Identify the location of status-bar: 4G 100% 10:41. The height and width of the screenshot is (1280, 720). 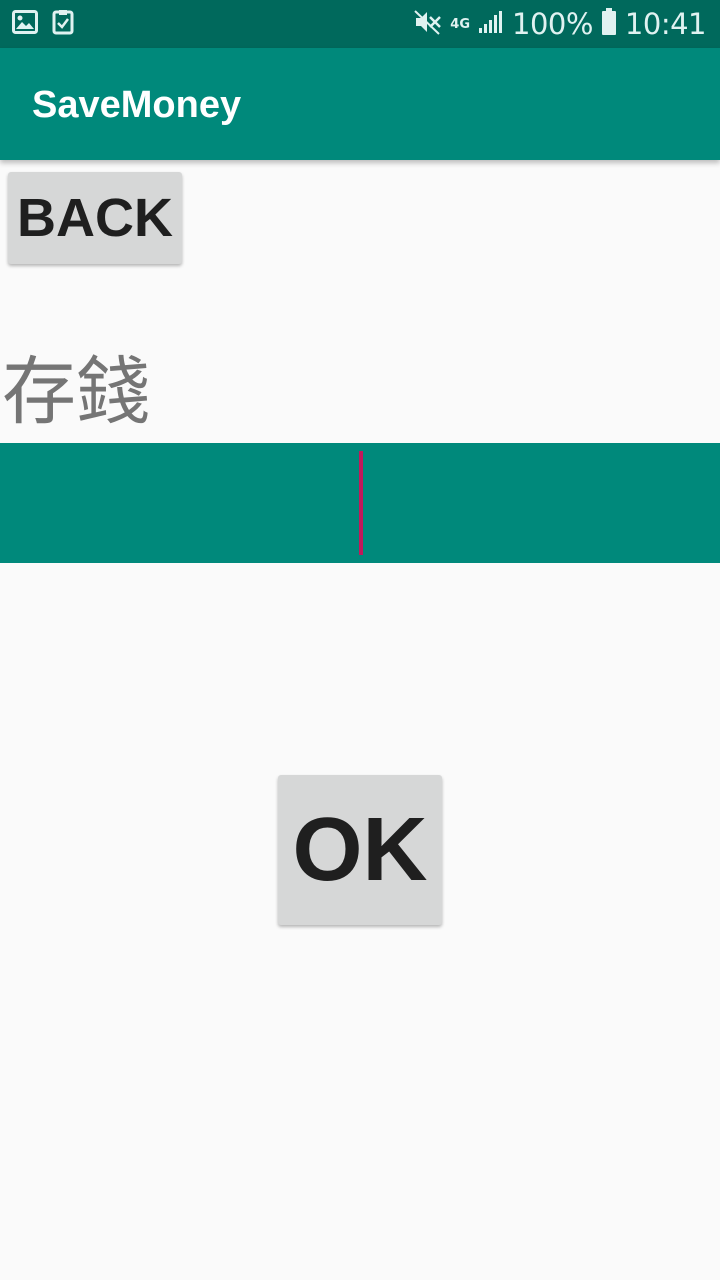
(360, 24).